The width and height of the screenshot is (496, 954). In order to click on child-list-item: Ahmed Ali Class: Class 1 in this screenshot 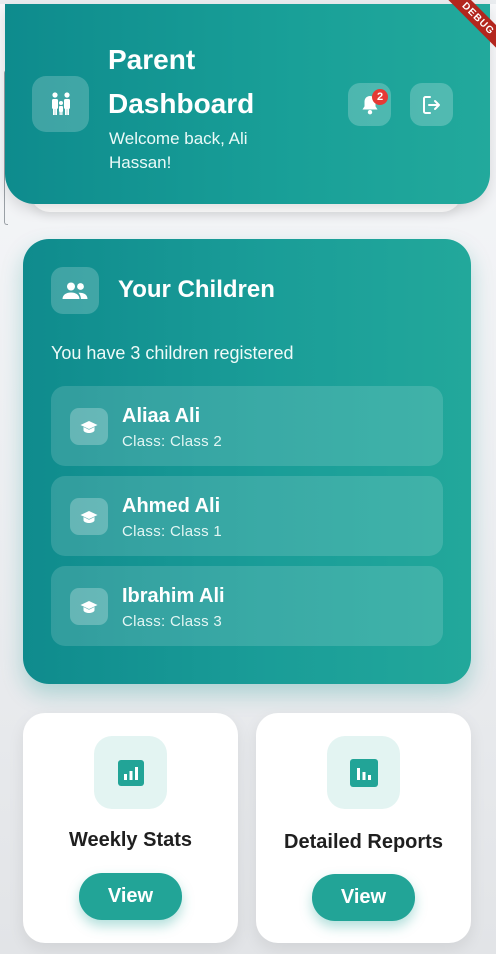, I will do `click(247, 516)`.